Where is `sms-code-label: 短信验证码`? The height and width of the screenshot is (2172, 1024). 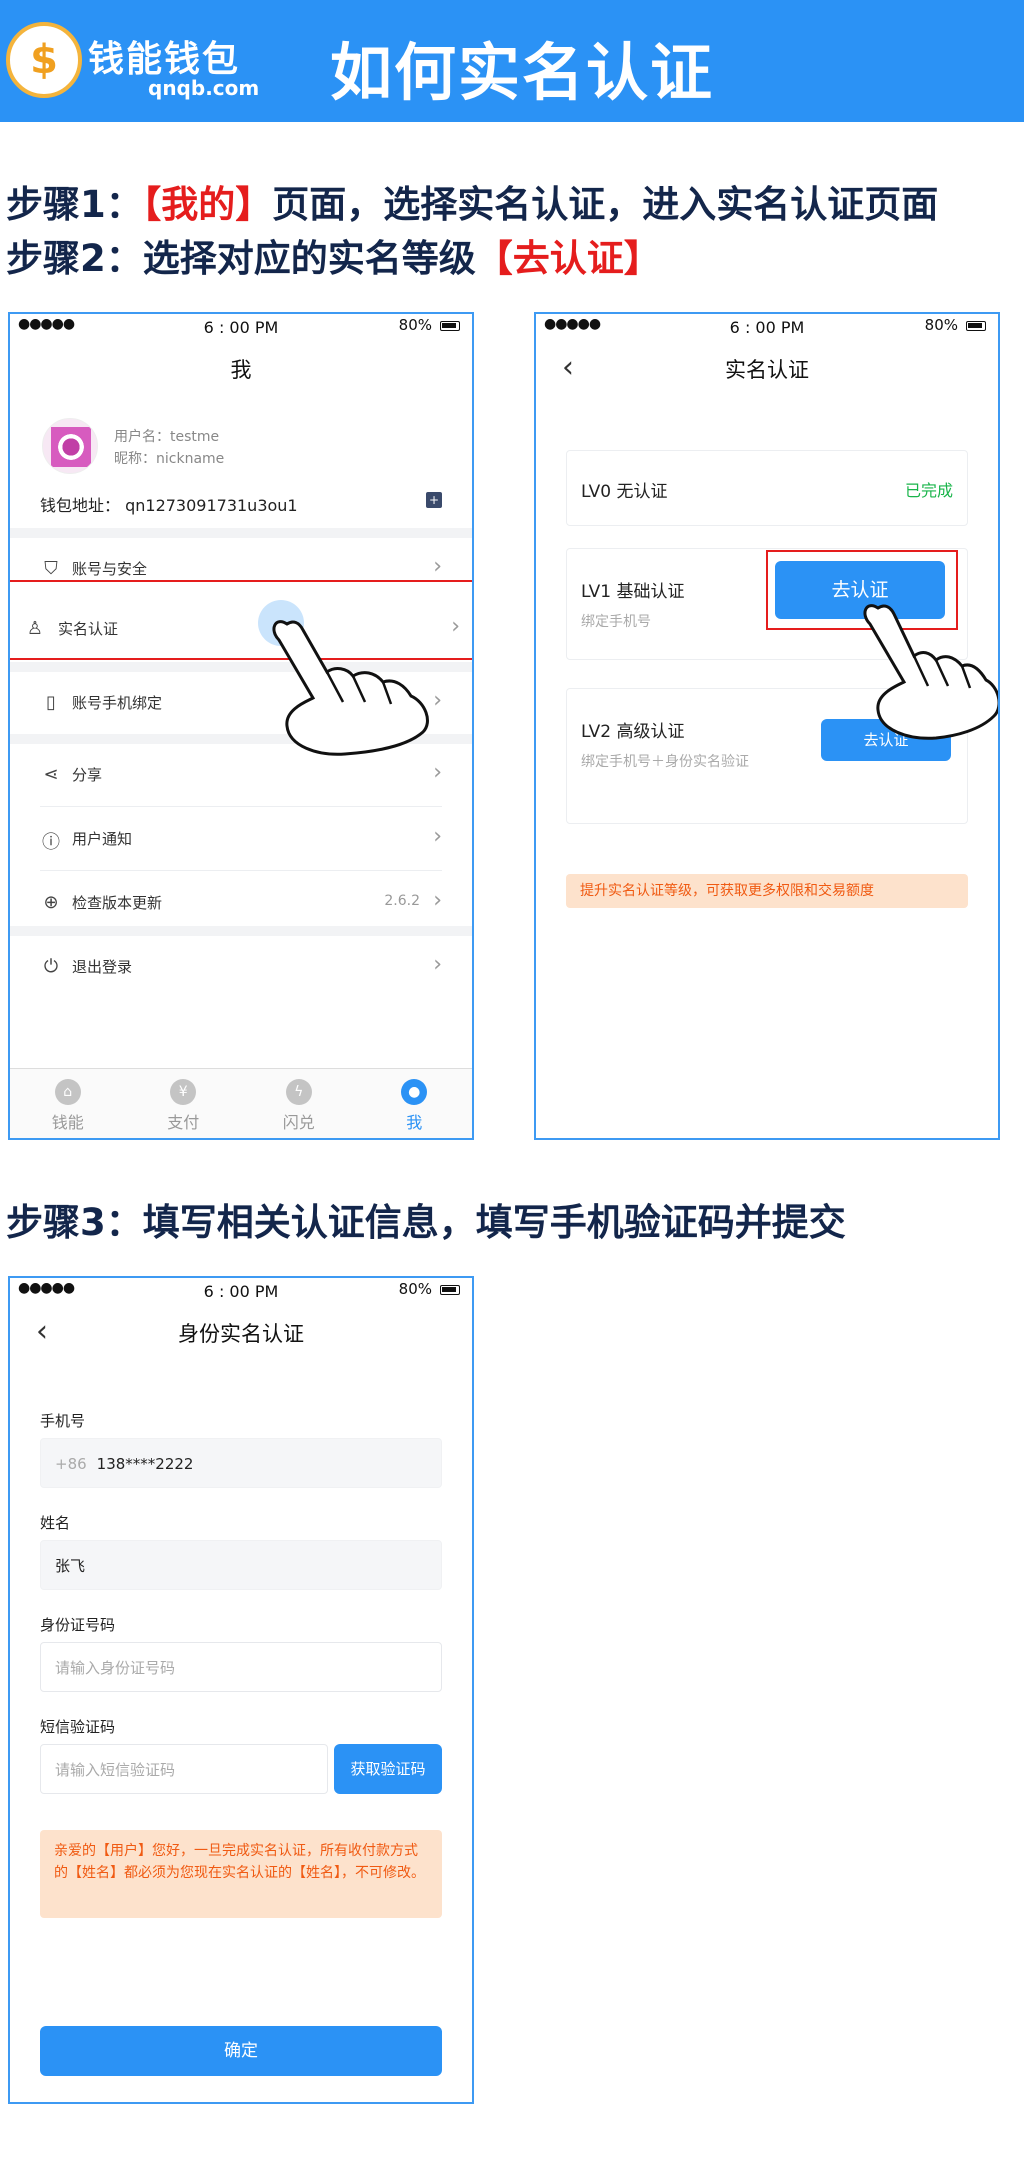
sms-code-label: 短信验证码 is located at coordinates (78, 1727).